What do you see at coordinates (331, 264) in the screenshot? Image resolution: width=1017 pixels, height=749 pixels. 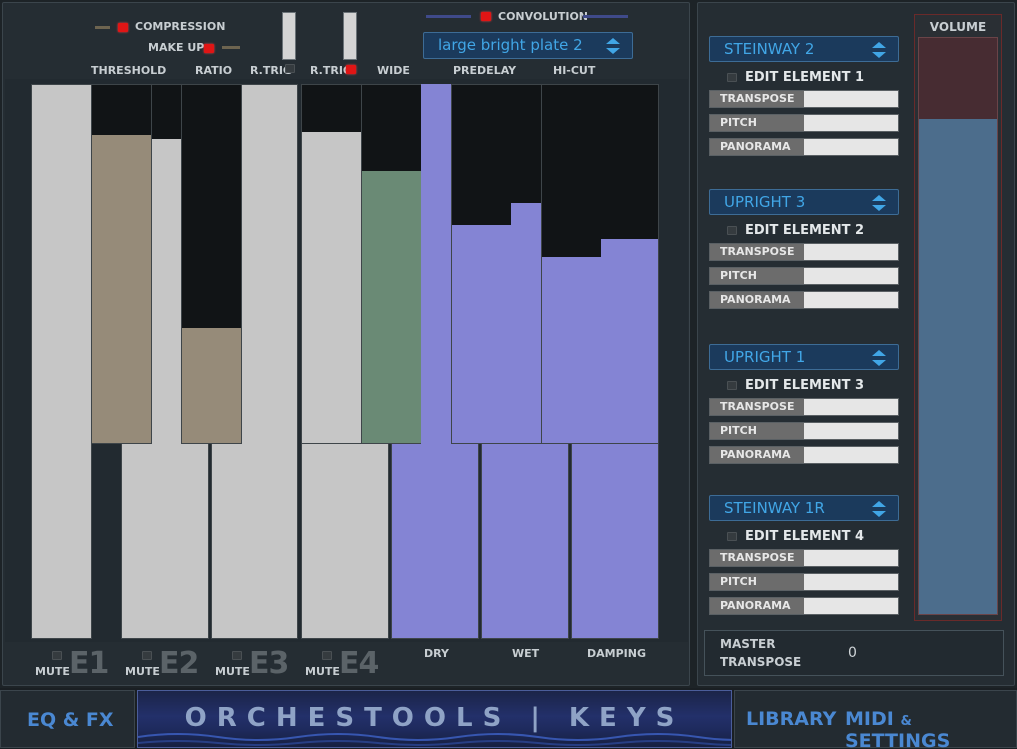 I see `wide-bg-fader` at bounding box center [331, 264].